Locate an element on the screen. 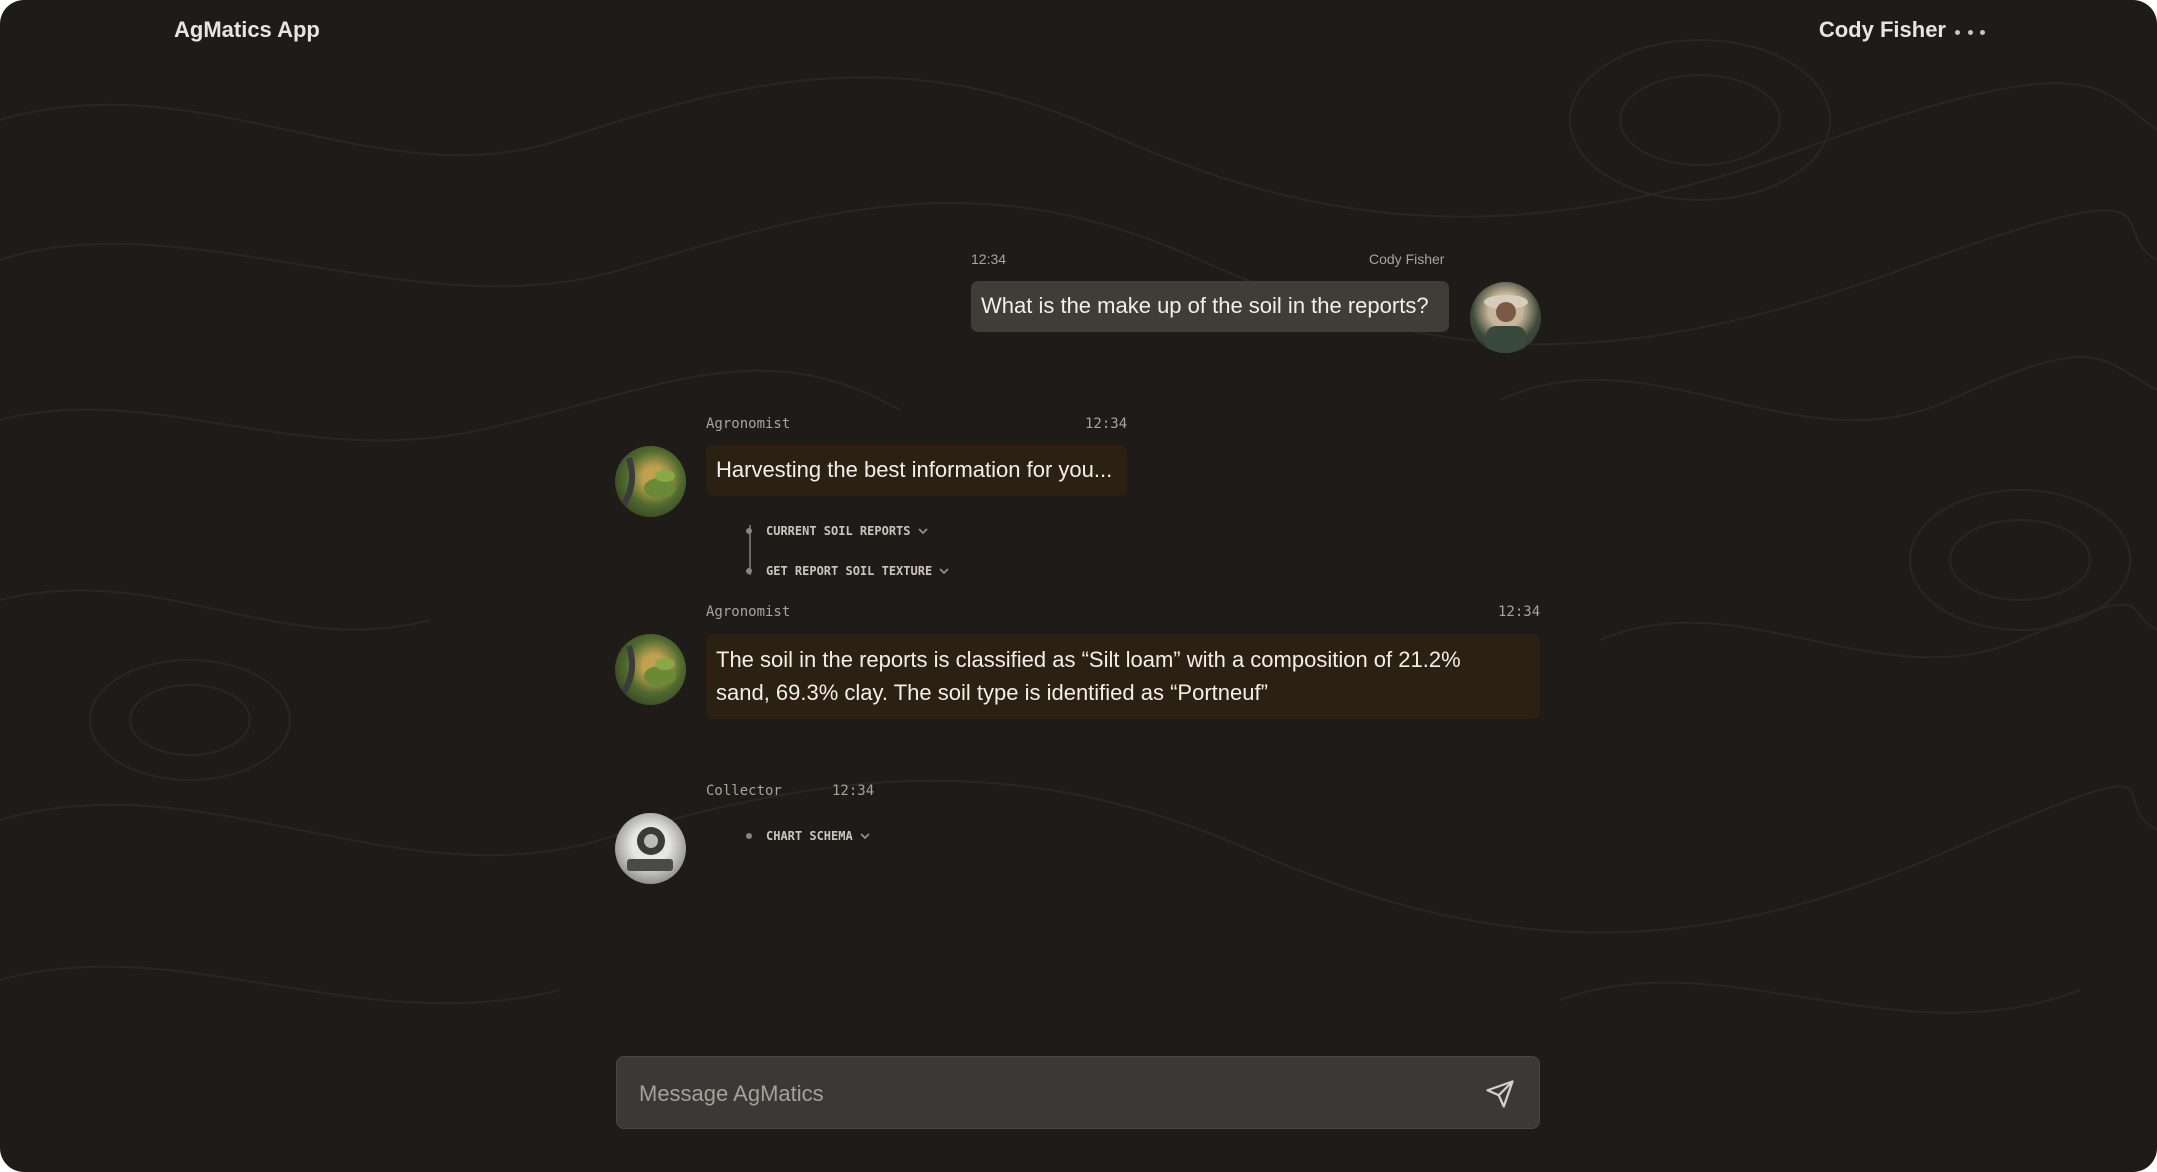 The width and height of the screenshot is (2157, 1172). collector-avatar is located at coordinates (650, 848).